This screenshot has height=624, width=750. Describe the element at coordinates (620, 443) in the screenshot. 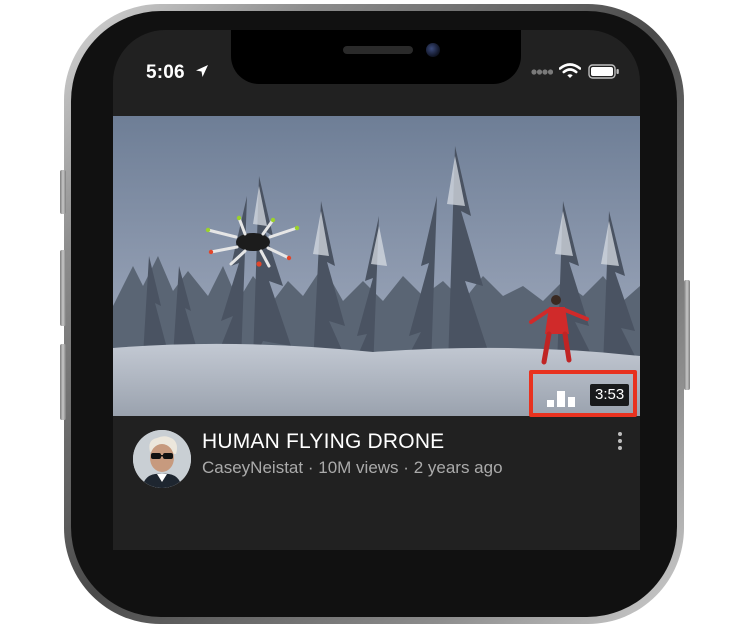

I see `more-vertical-icon` at that location.